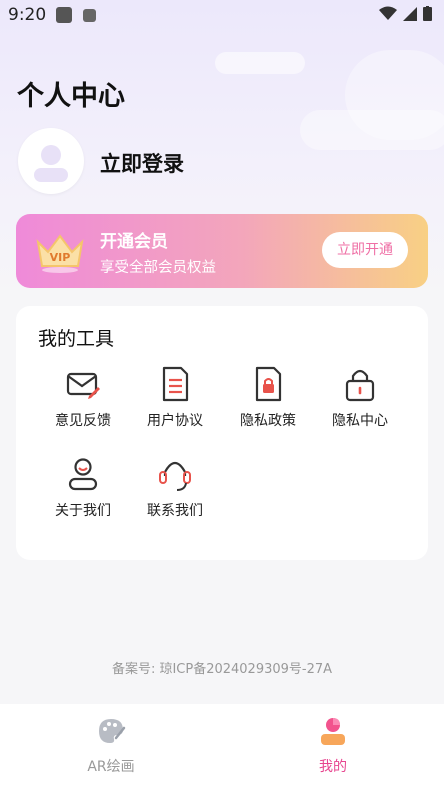 This screenshot has height=789, width=444. I want to click on avatar, so click(51, 161).